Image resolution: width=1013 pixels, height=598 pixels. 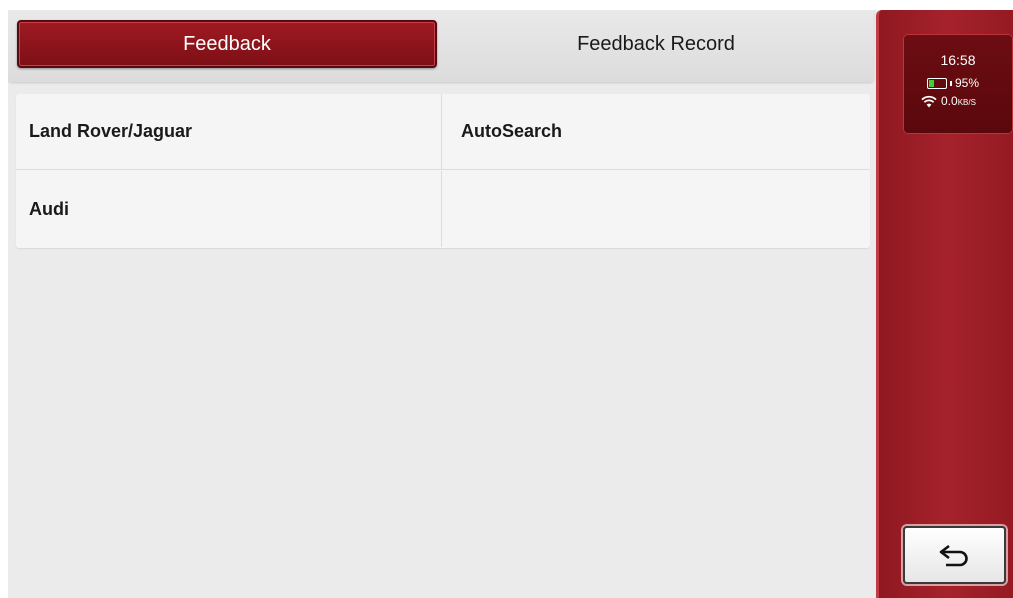 I want to click on network-speed-unit: KB/S, so click(x=966, y=102).